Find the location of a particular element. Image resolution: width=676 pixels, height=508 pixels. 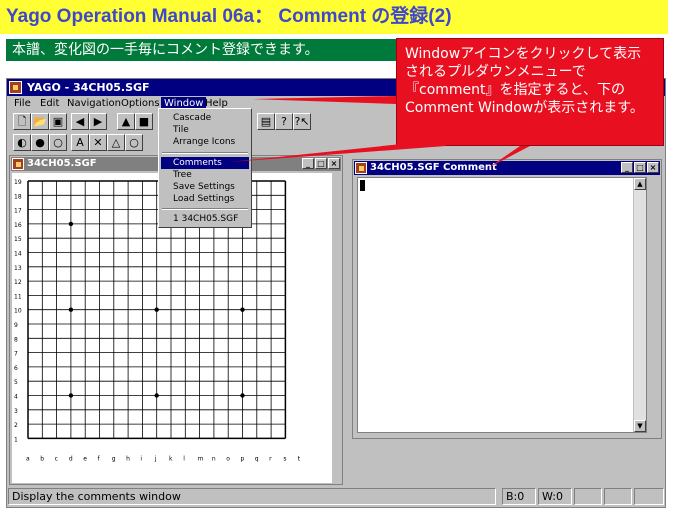

menu-edit: Edit is located at coordinates (49, 103).